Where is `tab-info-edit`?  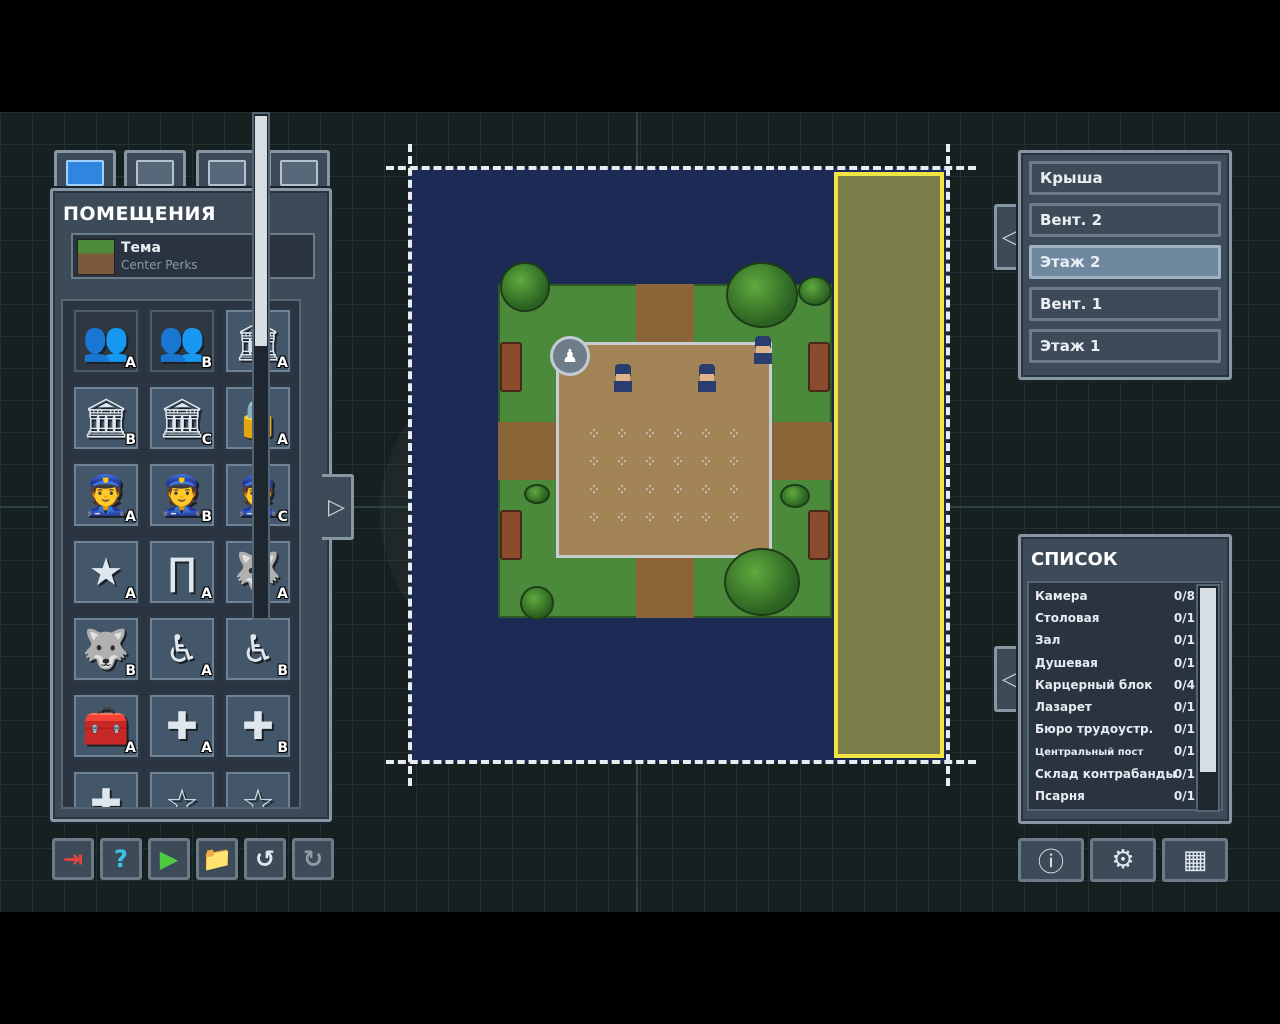 tab-info-edit is located at coordinates (155, 171).